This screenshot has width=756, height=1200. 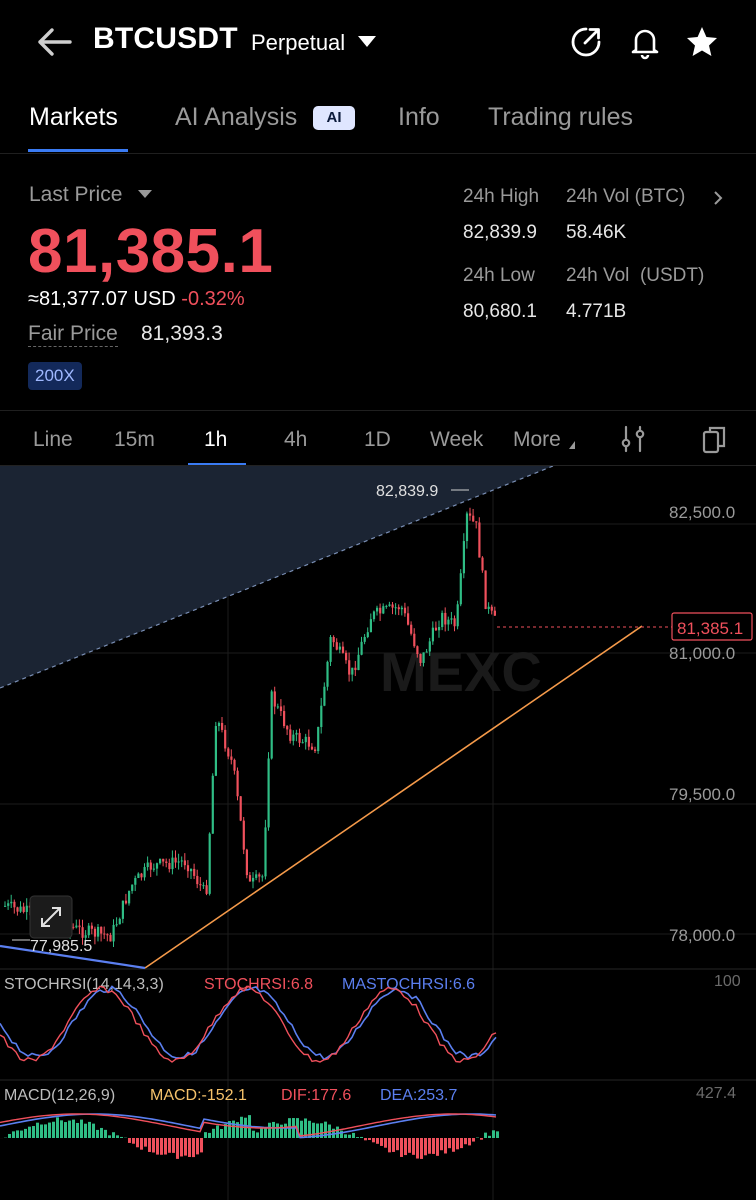 I want to click on tab-ai-analysis: AI Analysis, so click(x=236, y=117).